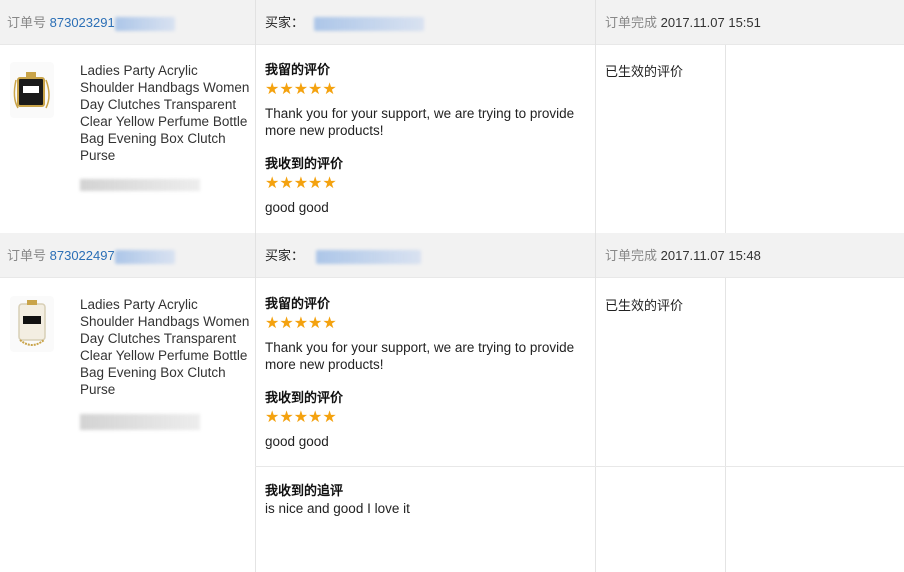  What do you see at coordinates (32, 90) in the screenshot?
I see `black-box-clutch-image` at bounding box center [32, 90].